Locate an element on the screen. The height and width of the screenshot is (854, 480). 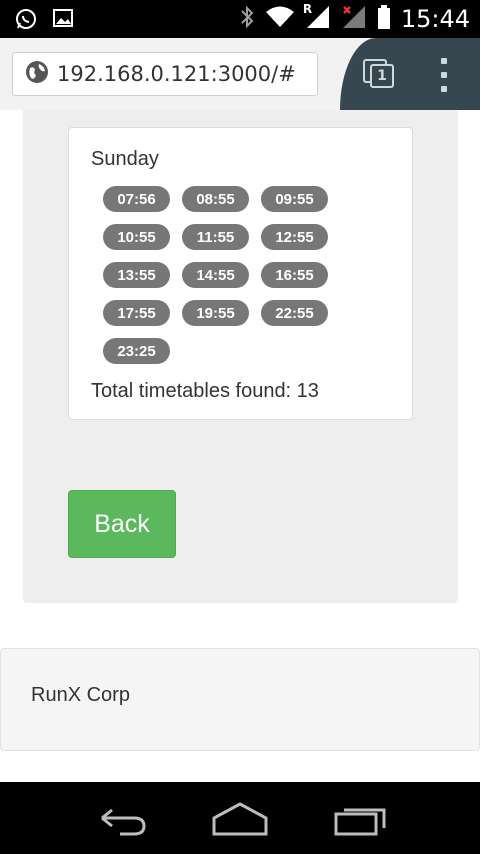
tab-count: 1 is located at coordinates (382, 76).